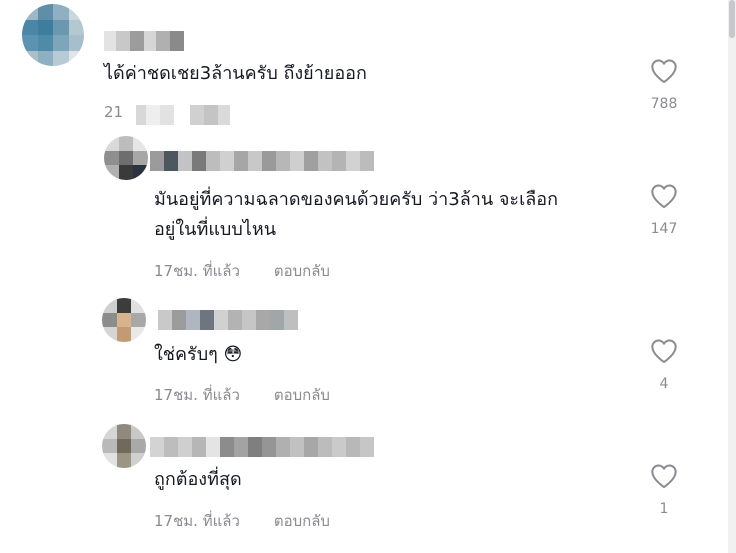  What do you see at coordinates (198, 479) in the screenshot?
I see `comment-text: ถูกต้องที่สุด` at bounding box center [198, 479].